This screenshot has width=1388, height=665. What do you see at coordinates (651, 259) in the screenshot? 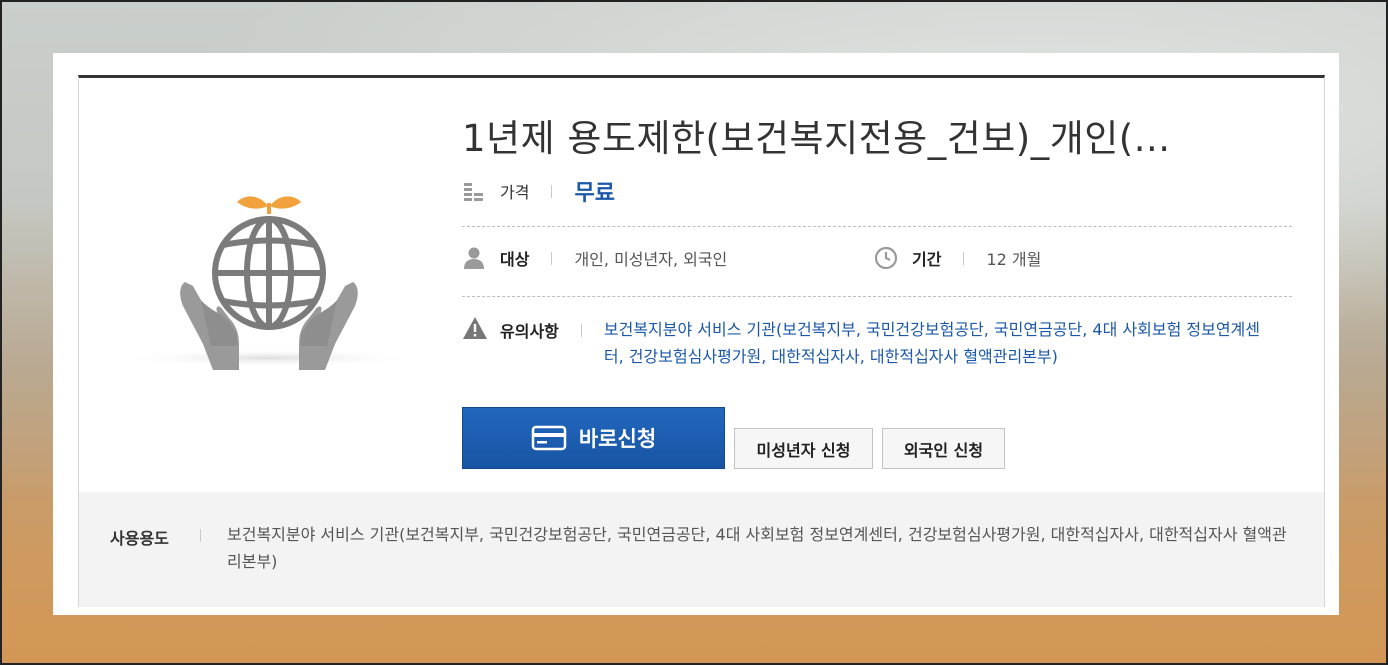
I see `target-value: 개인, 미성년자, 외국인` at bounding box center [651, 259].